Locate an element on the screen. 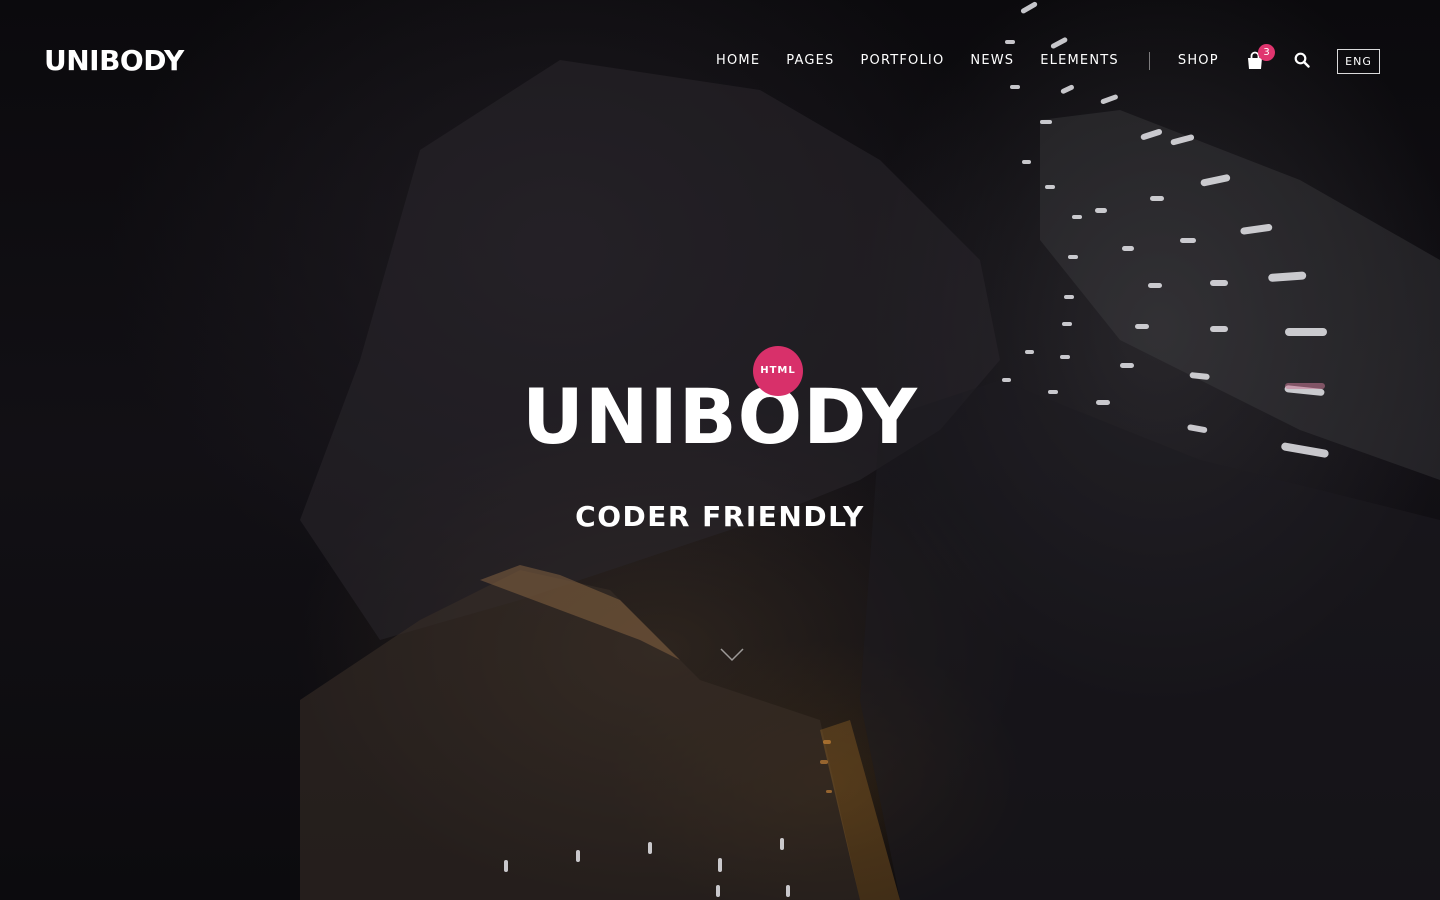 The height and width of the screenshot is (900, 1440). html-badge: HTML is located at coordinates (778, 371).